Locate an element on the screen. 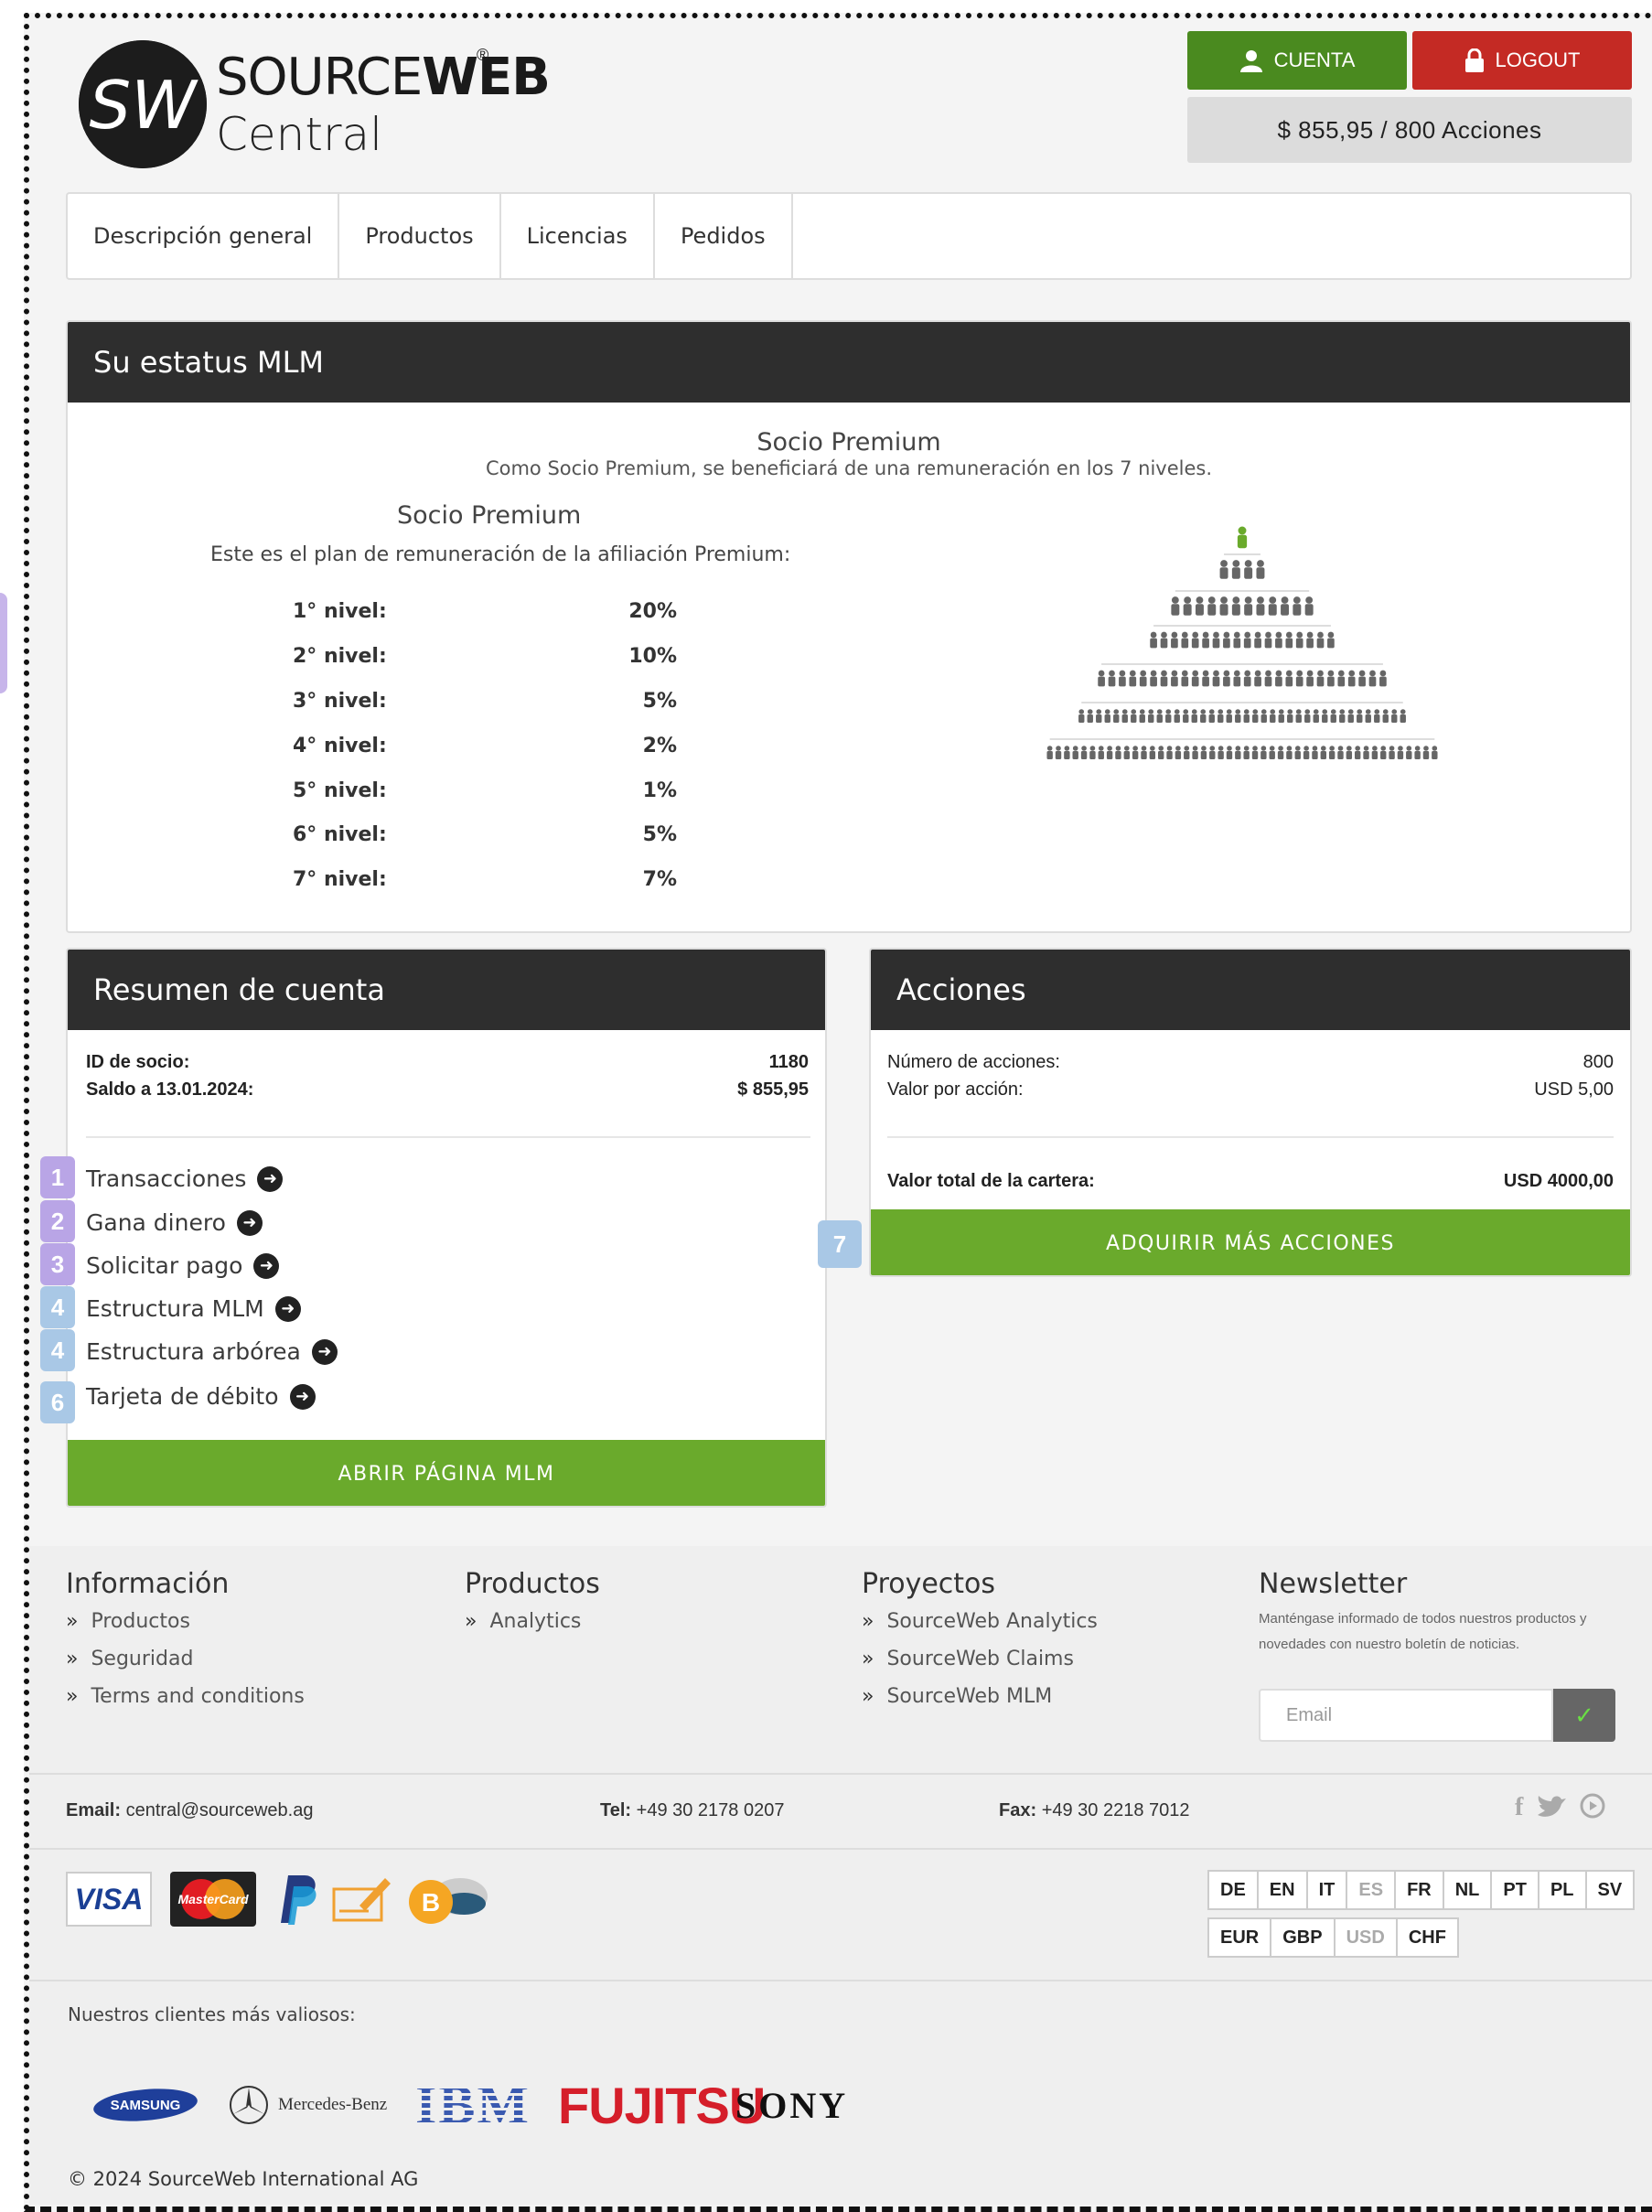  link-tree-structure: Estructura arbórea ➜ is located at coordinates (212, 1351).